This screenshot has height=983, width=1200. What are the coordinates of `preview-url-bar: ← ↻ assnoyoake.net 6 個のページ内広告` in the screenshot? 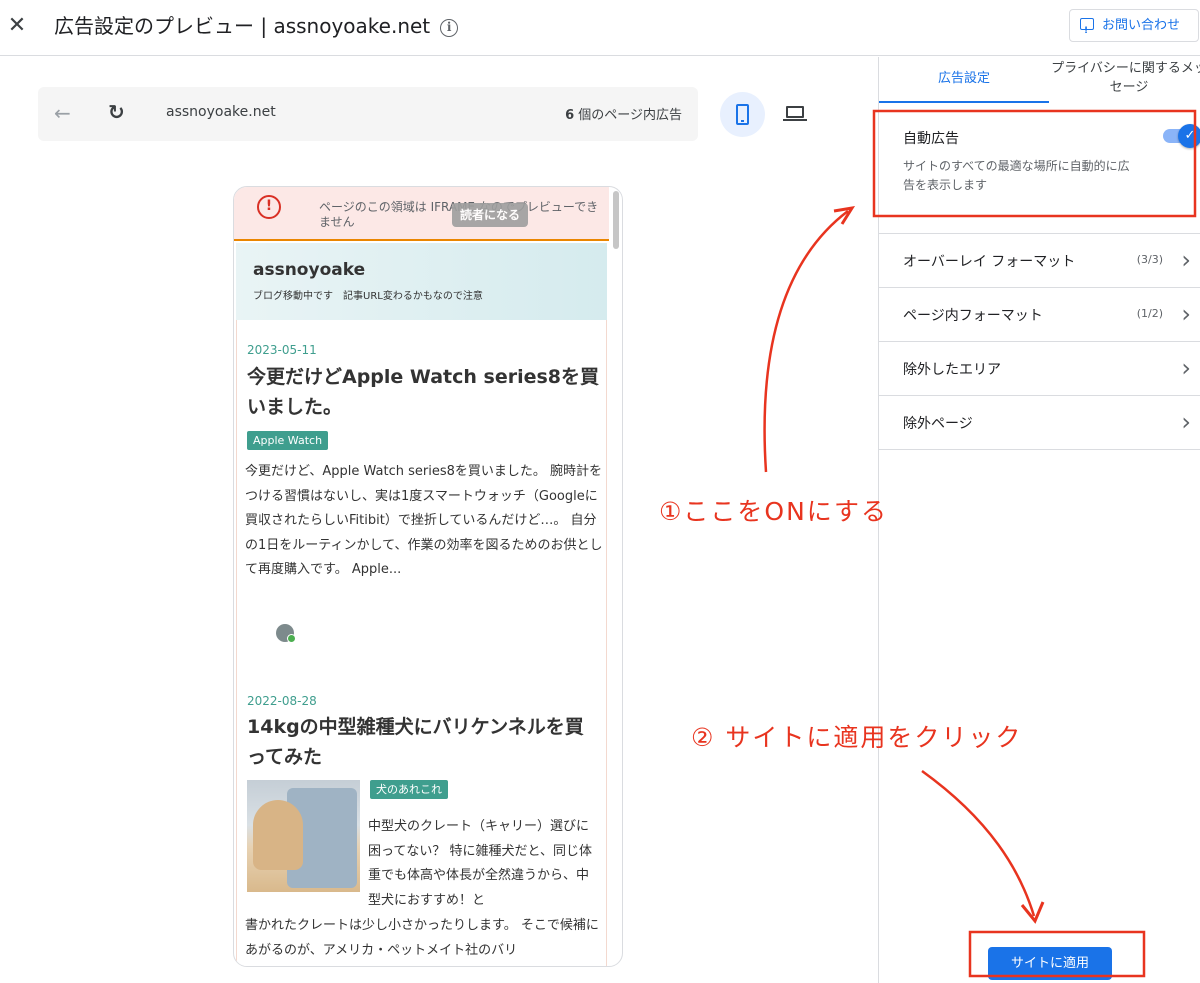 It's located at (368, 114).